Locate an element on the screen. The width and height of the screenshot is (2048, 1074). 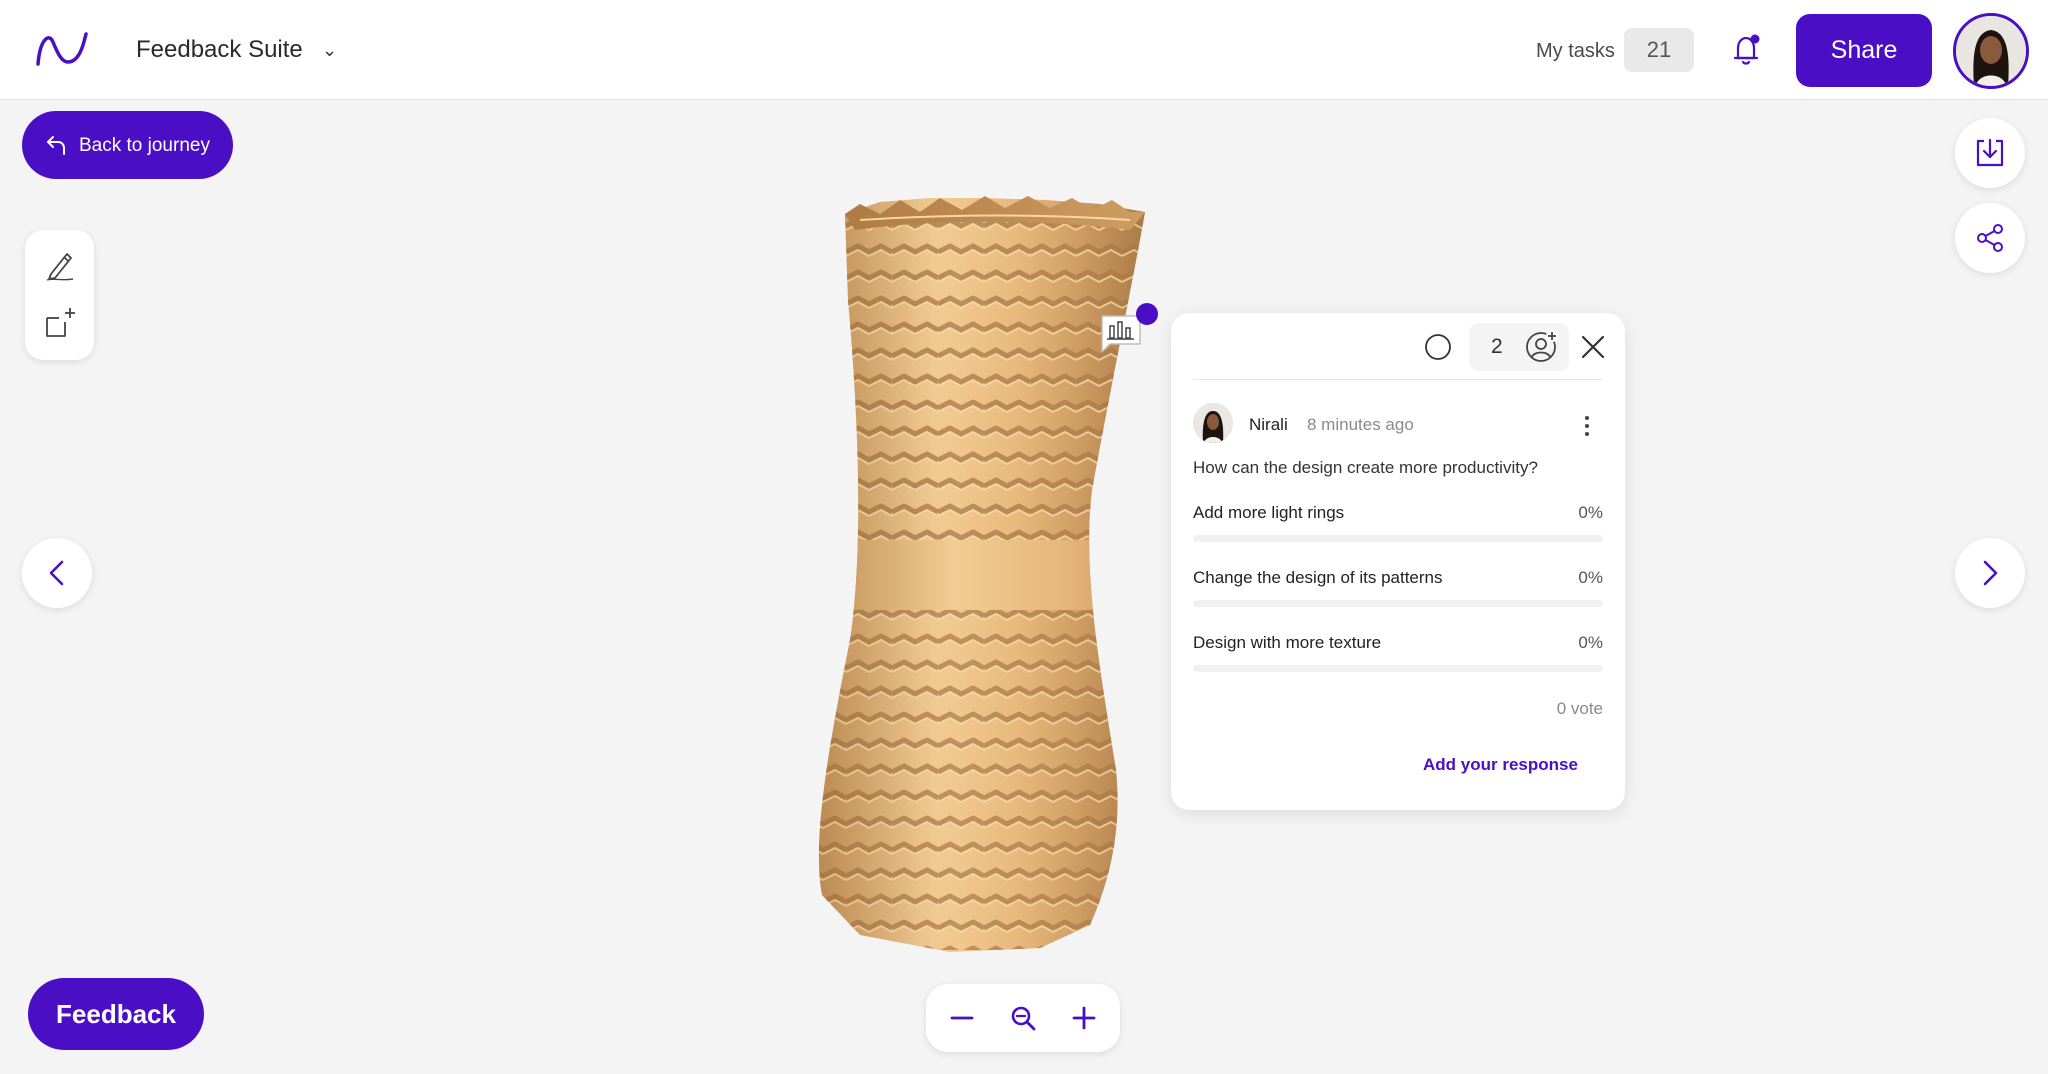
poll-option-label: Design with more texture is located at coordinates (1287, 643).